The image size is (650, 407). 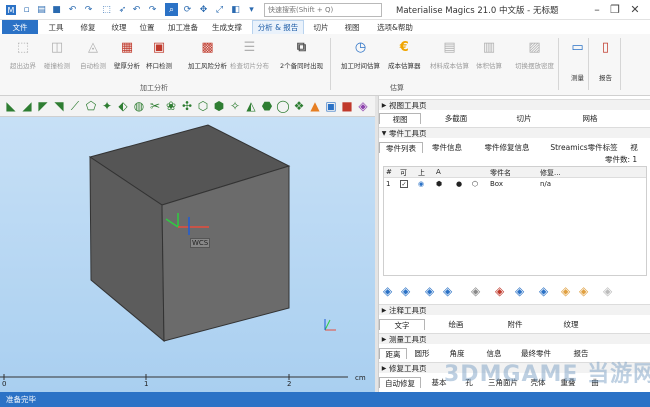 What do you see at coordinates (219, 106) in the screenshot?
I see `mark-tool-icon: ⬢` at bounding box center [219, 106].